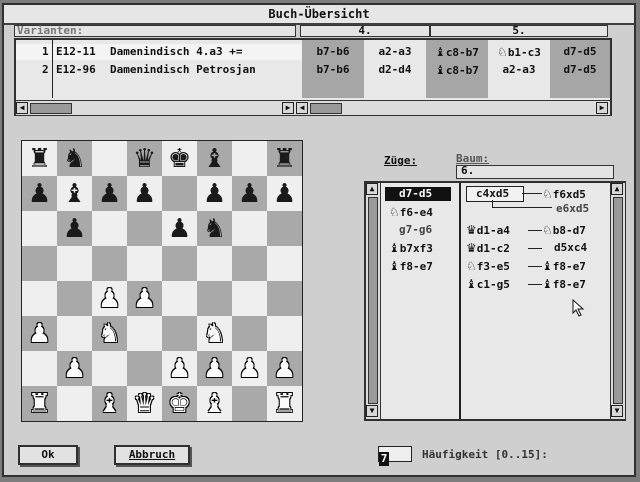 This screenshot has width=640, height=482. What do you see at coordinates (395, 456) in the screenshot?
I see `frequency-input: 7` at bounding box center [395, 456].